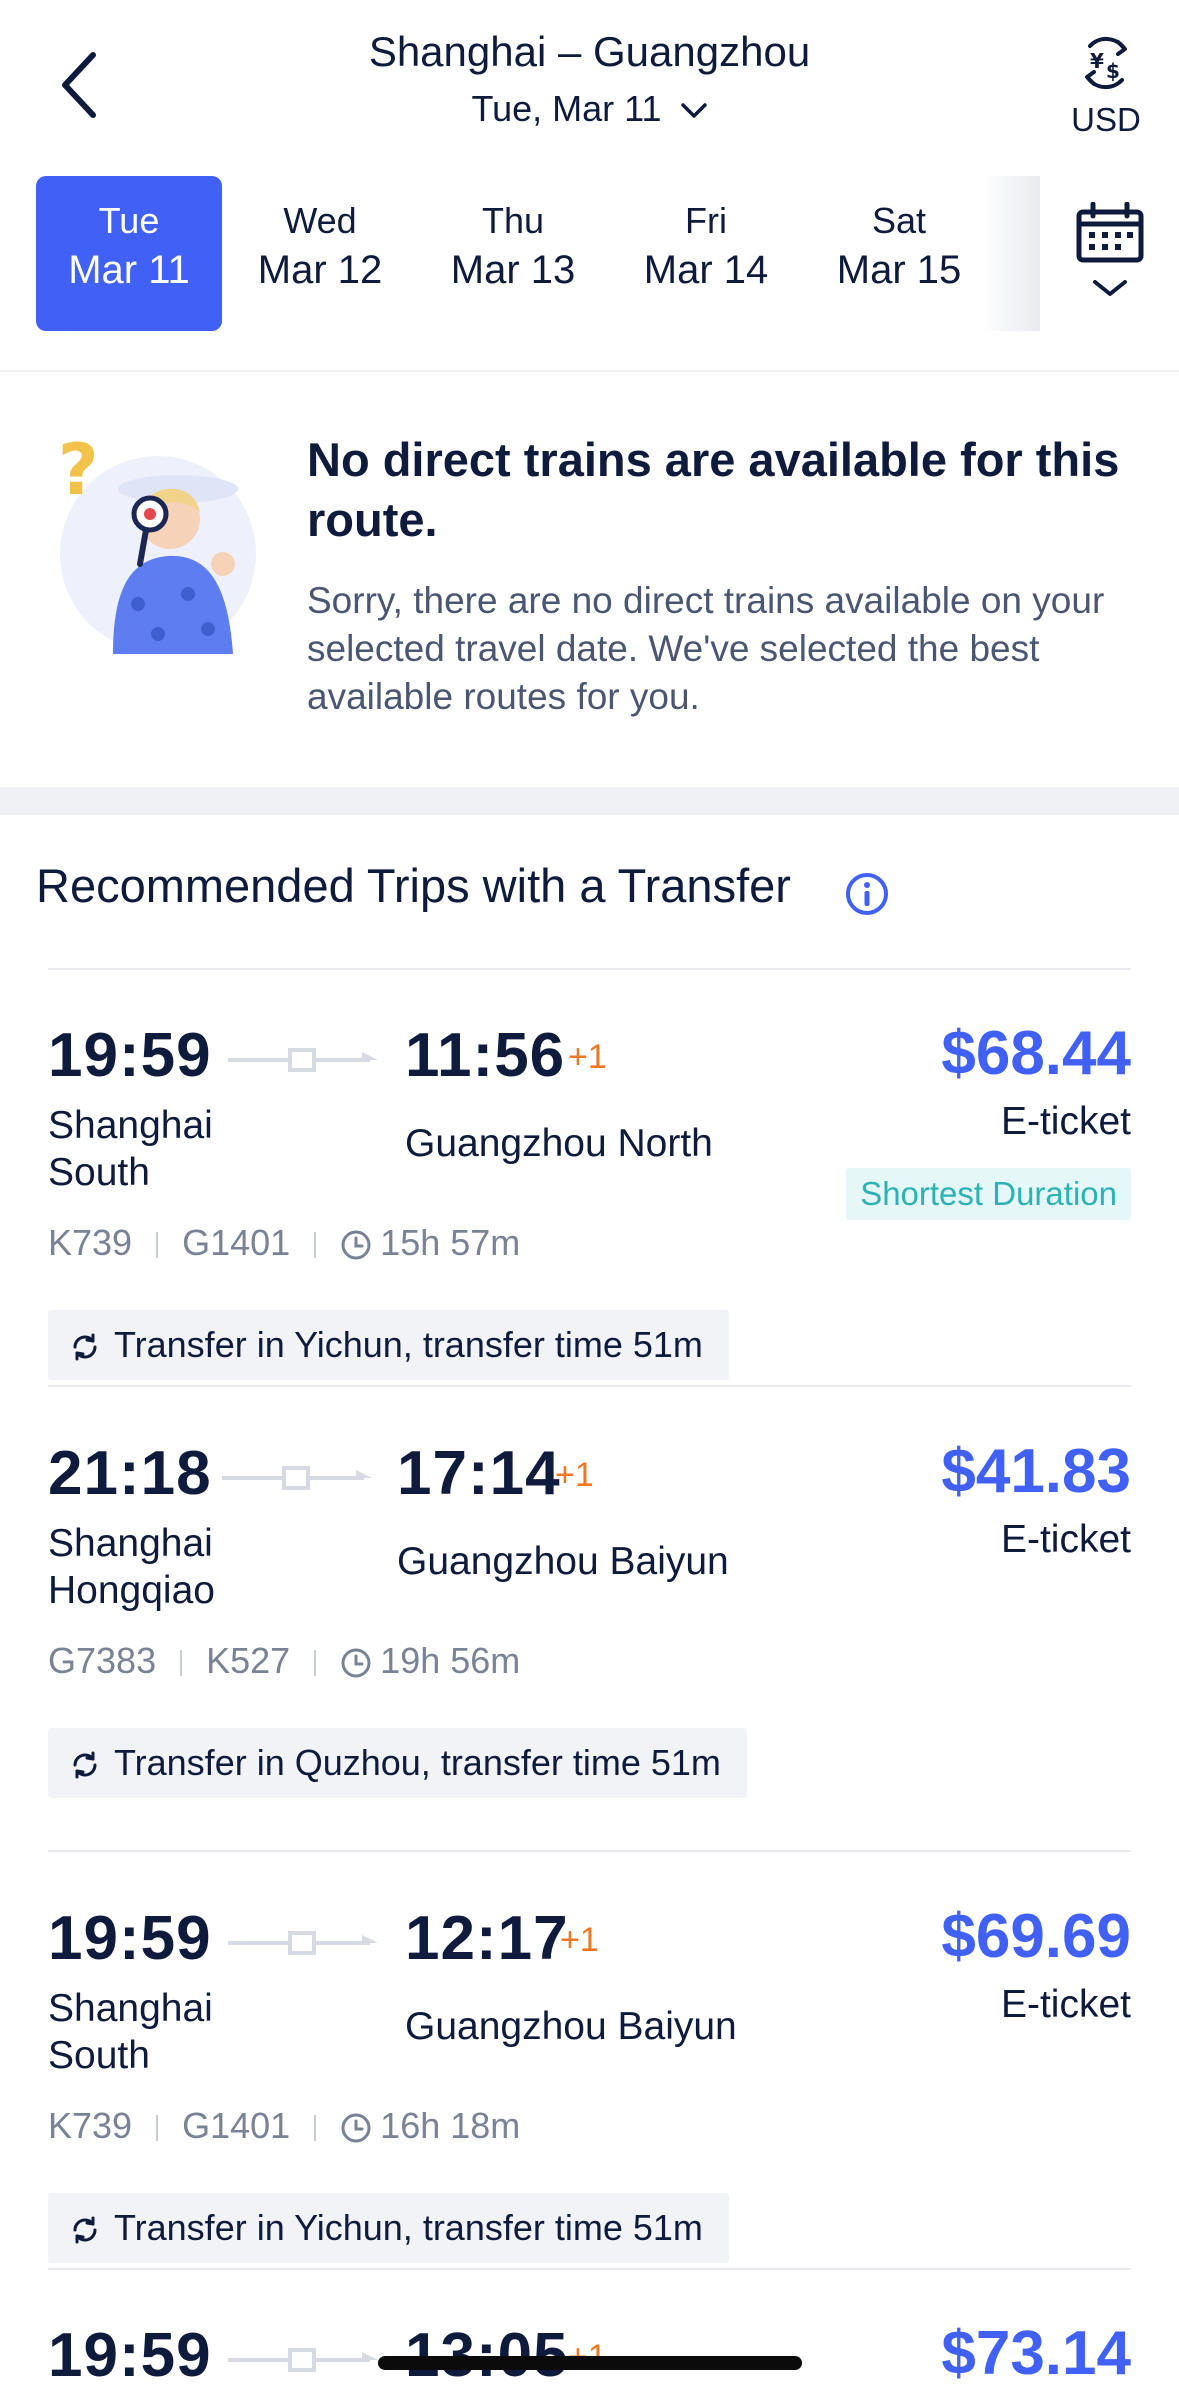 This screenshot has height=2396, width=1179. I want to click on trip-meta: G7383 K527 19h 56m, so click(284, 1661).